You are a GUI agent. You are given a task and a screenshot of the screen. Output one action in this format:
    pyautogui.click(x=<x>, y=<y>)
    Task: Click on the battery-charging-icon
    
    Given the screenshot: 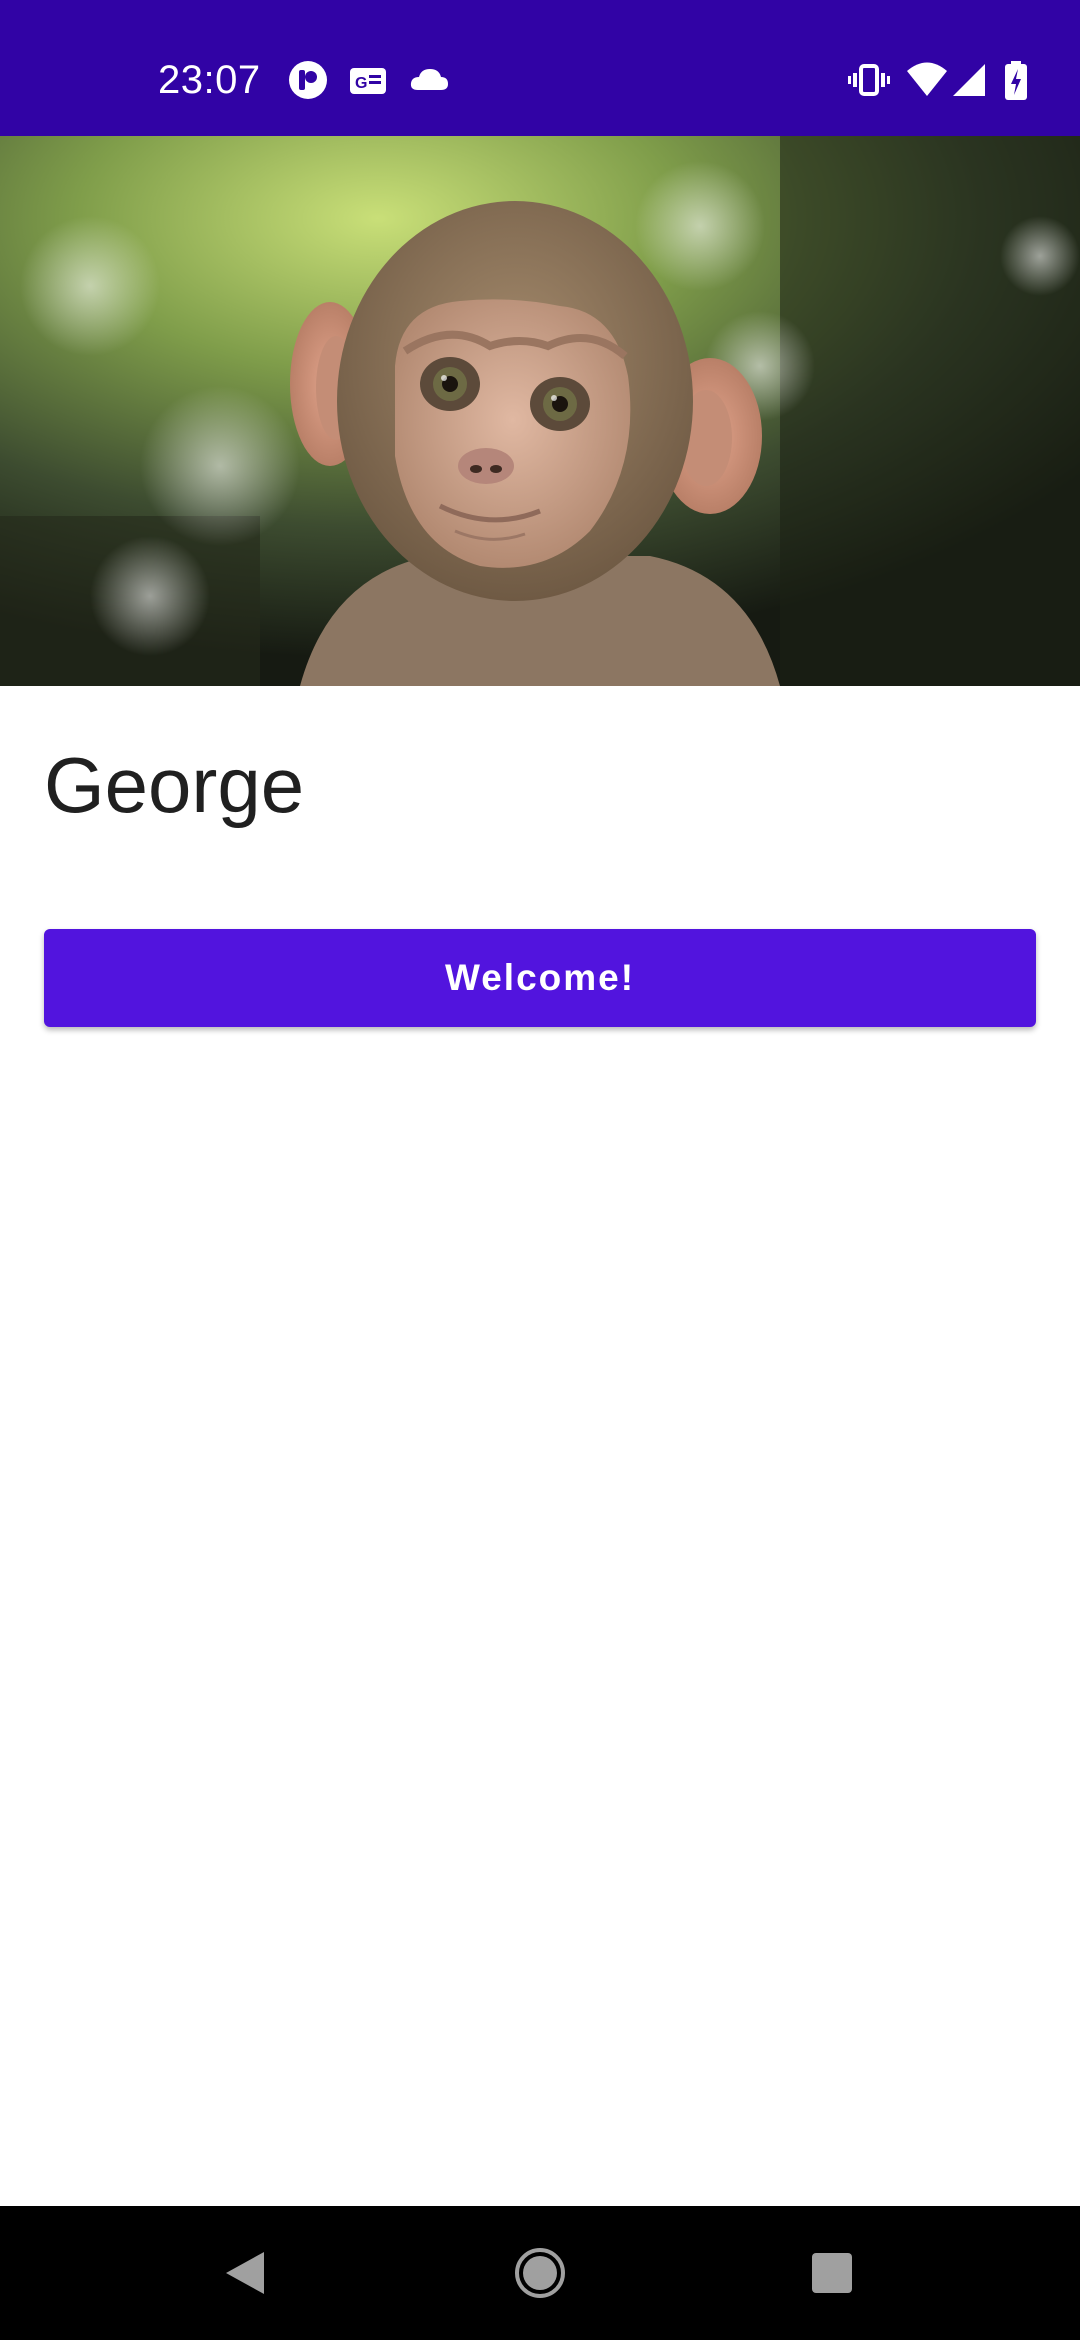 What is the action you would take?
    pyautogui.click(x=1016, y=82)
    